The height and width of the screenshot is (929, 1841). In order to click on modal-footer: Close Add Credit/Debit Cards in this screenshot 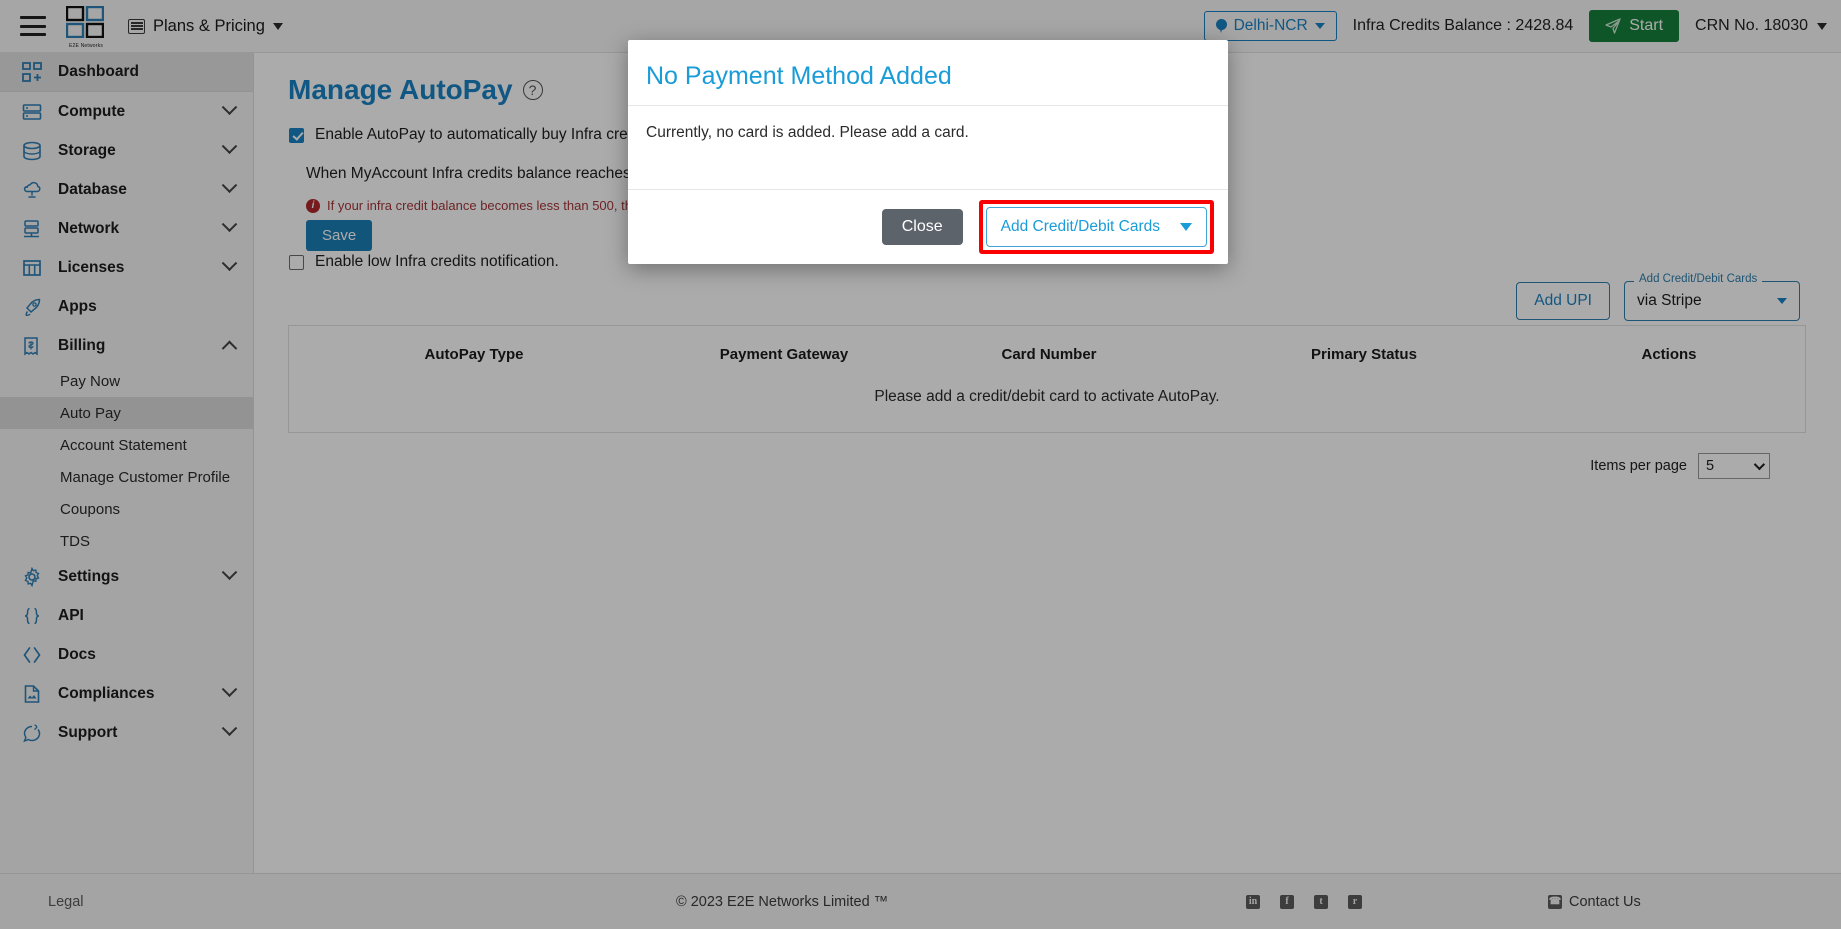, I will do `click(928, 227)`.